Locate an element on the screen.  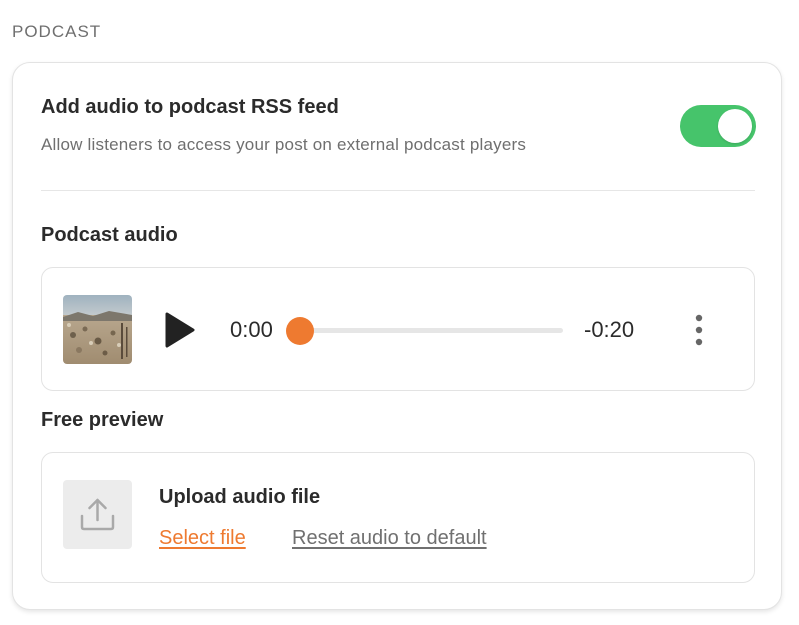
toggle-knob is located at coordinates (735, 126).